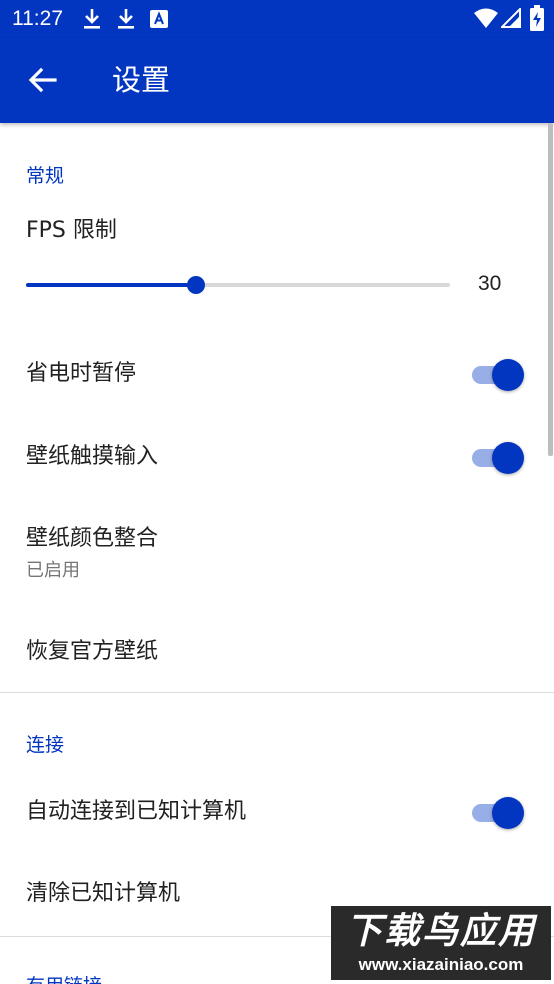  Describe the element at coordinates (37, 18) in the screenshot. I see `status-time: 11:27` at that location.